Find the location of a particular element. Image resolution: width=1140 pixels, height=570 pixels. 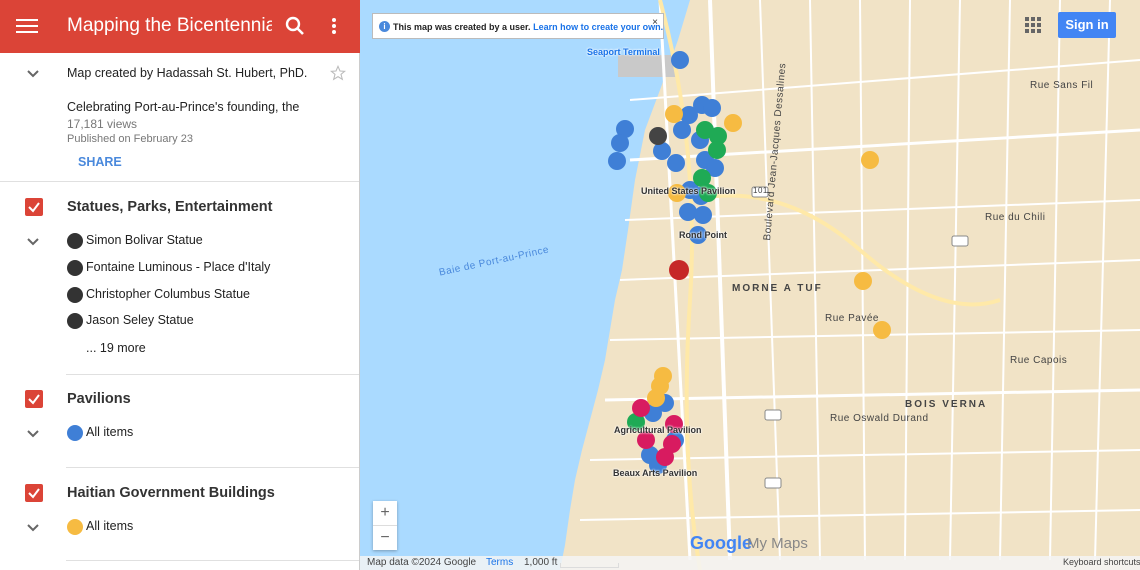

view-count: 17,181 views is located at coordinates (102, 124).